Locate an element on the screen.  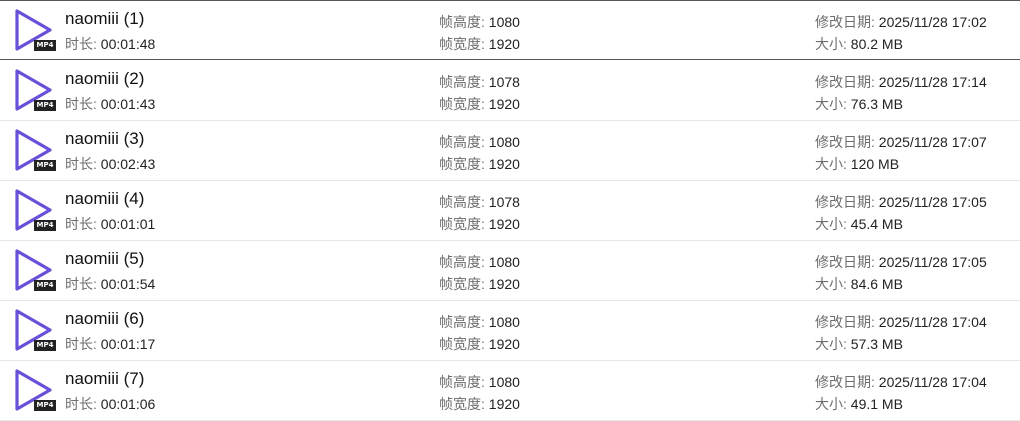
file-size-field: 大小: 76.3 MB is located at coordinates (859, 104).